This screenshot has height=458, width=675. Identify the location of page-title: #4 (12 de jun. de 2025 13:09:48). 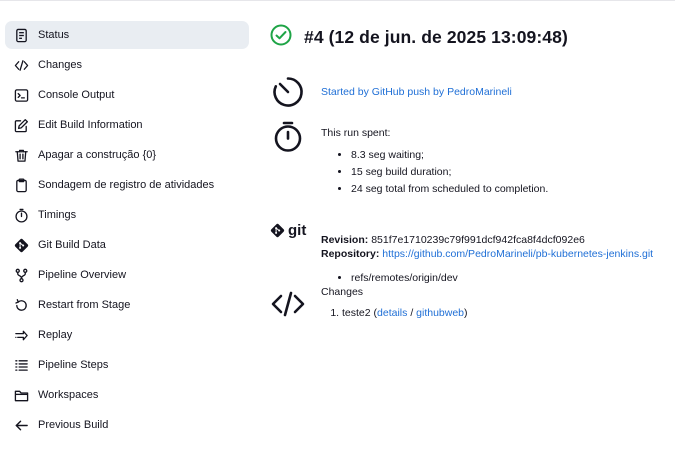
(436, 36).